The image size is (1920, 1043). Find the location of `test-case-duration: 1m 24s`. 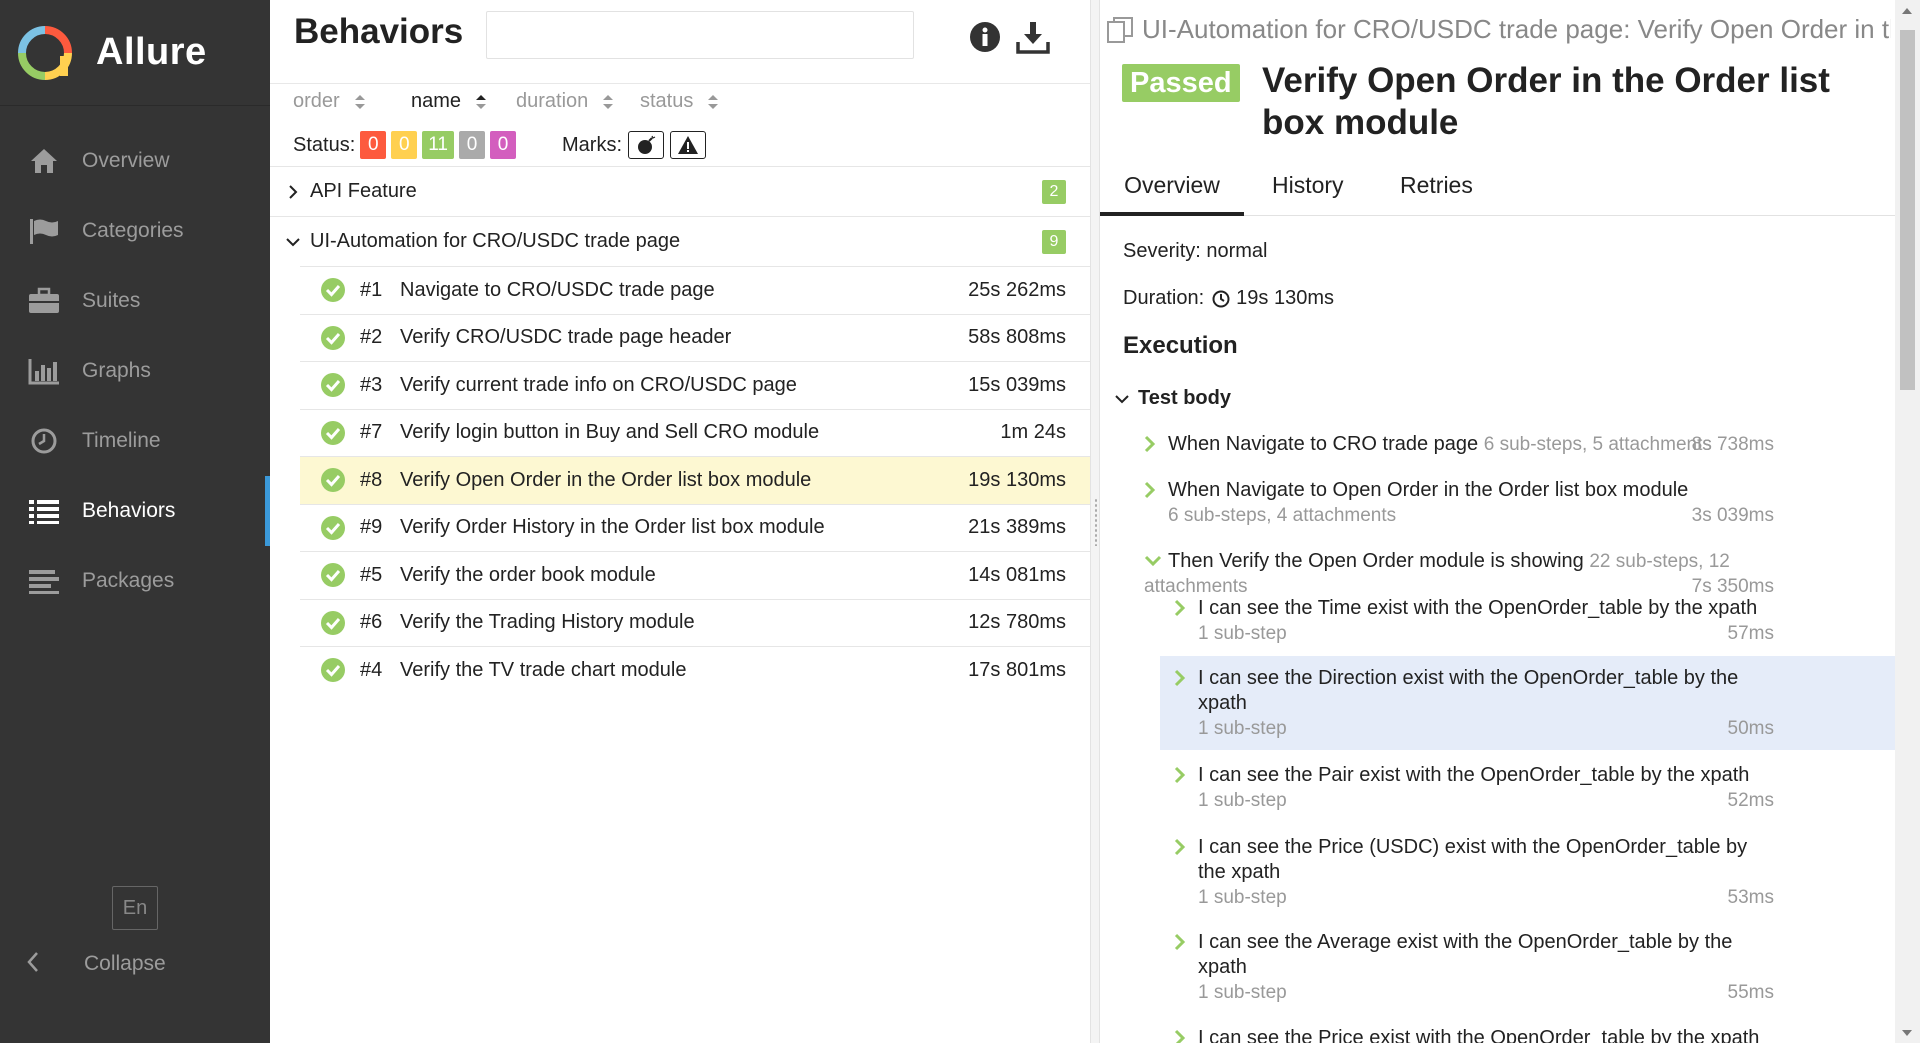

test-case-duration: 1m 24s is located at coordinates (1033, 432).